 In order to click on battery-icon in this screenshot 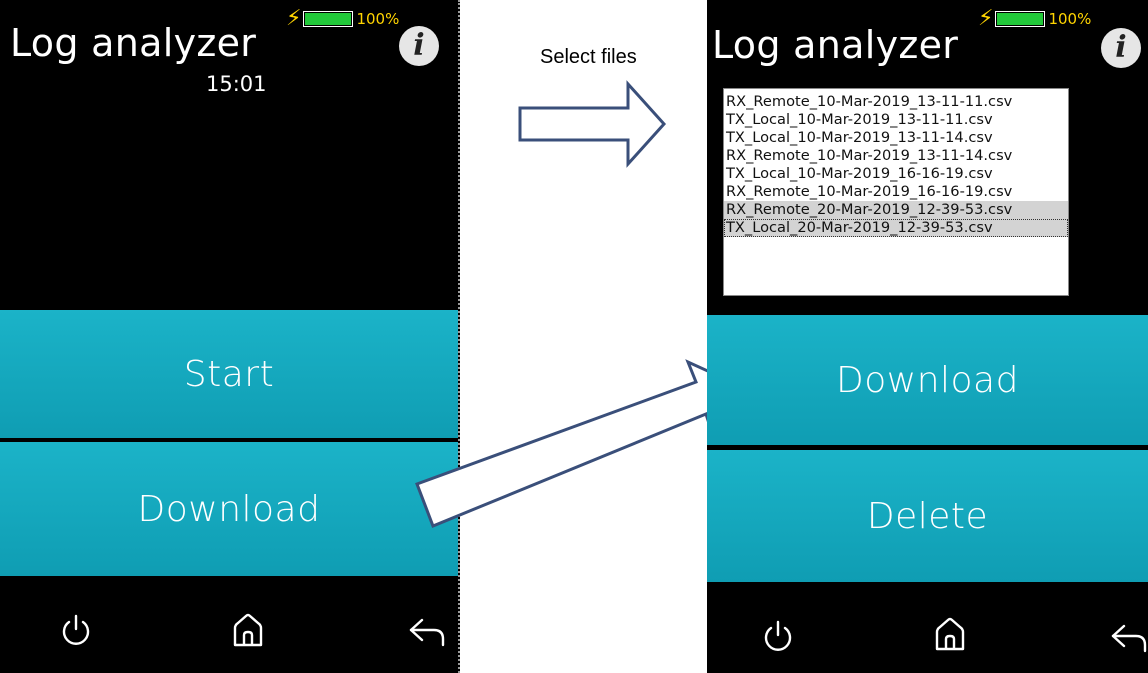, I will do `click(1020, 19)`.